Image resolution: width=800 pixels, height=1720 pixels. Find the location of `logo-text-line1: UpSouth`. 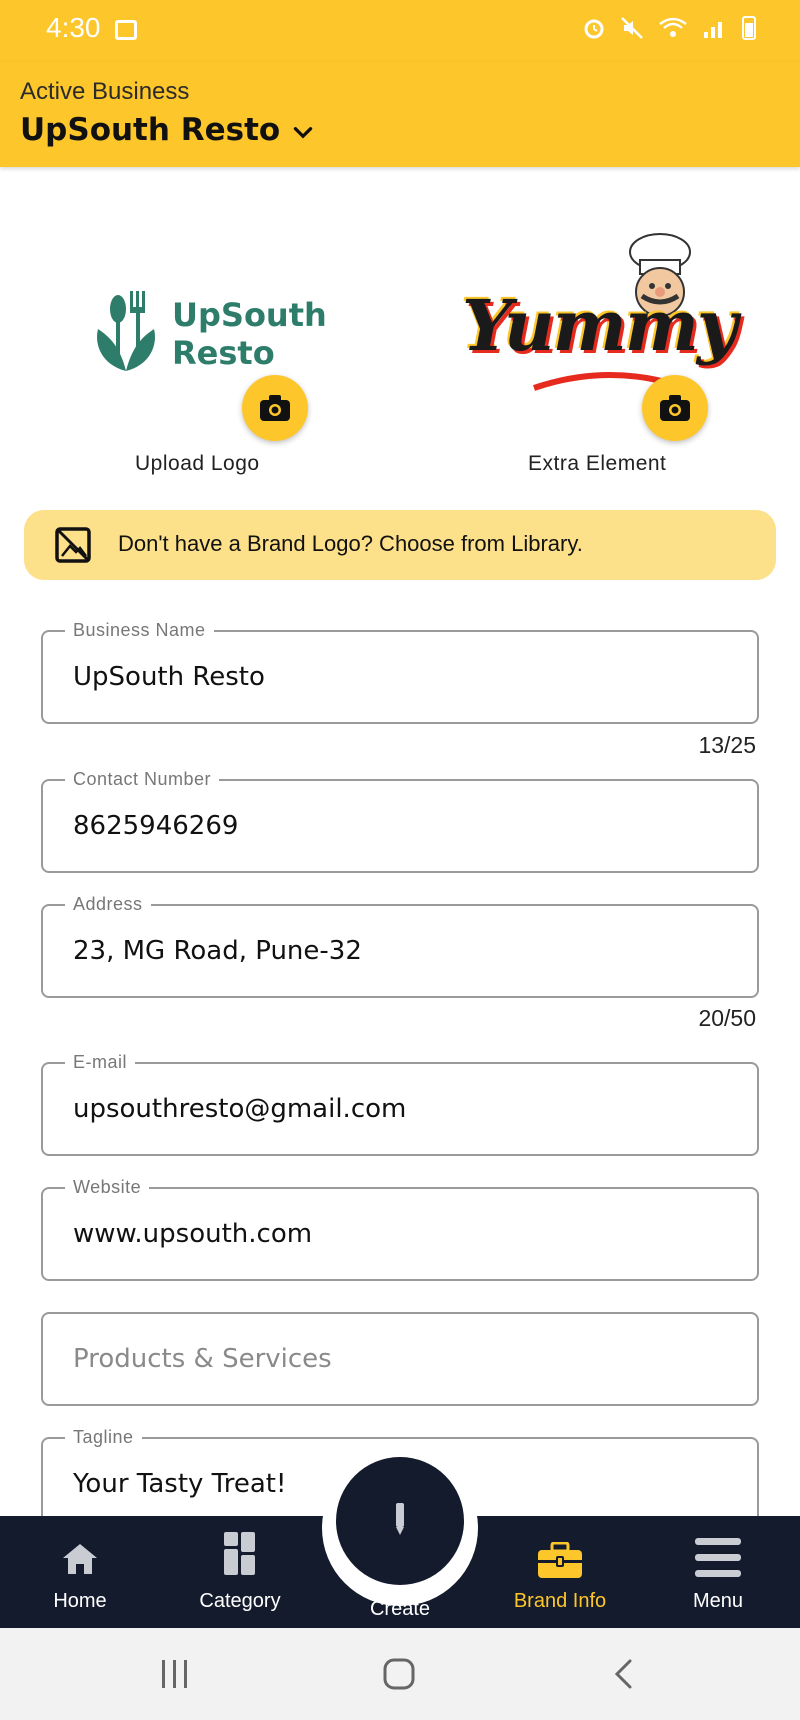

logo-text-line1: UpSouth is located at coordinates (249, 315).